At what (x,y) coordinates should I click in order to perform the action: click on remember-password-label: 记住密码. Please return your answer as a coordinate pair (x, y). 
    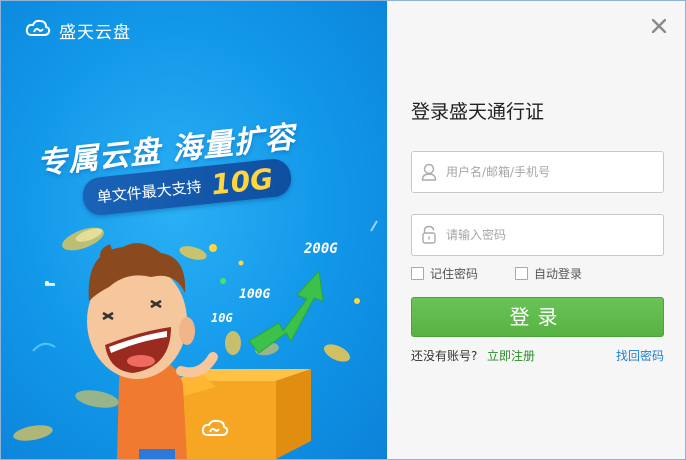
    Looking at the image, I should click on (454, 274).